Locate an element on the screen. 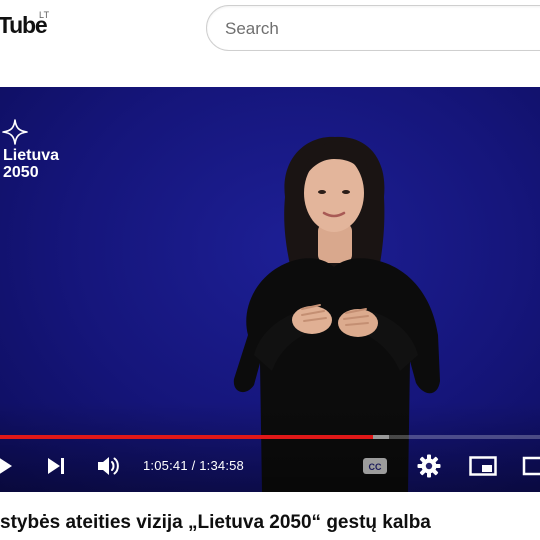 This screenshot has height=540, width=540. lietuva-2050-brand: Lietuva 2050 is located at coordinates (31, 164).